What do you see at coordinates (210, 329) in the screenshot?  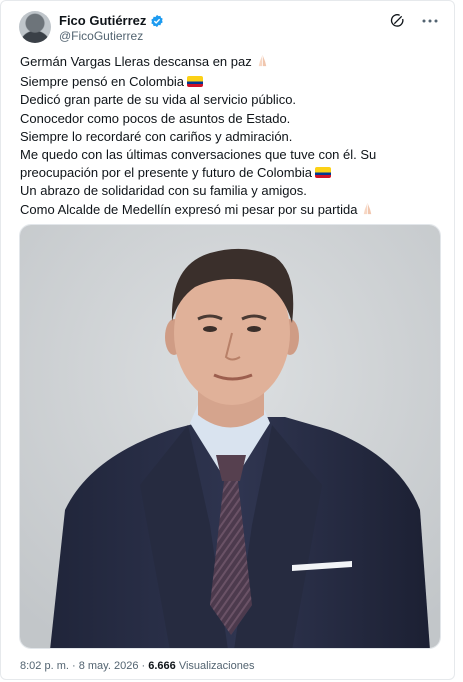 I see `eye-left` at bounding box center [210, 329].